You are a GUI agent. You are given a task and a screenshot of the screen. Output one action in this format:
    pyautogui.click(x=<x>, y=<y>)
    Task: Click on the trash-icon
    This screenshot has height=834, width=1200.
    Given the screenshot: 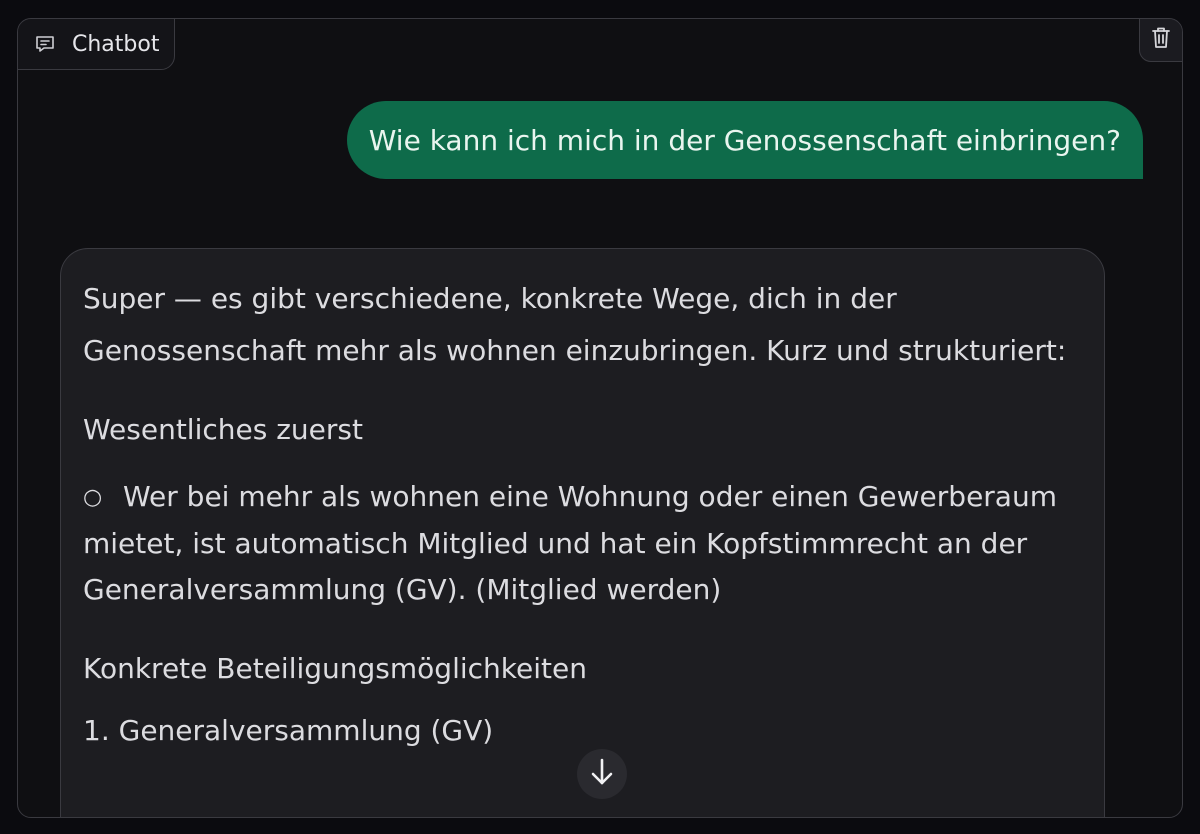 What is the action you would take?
    pyautogui.click(x=1161, y=40)
    